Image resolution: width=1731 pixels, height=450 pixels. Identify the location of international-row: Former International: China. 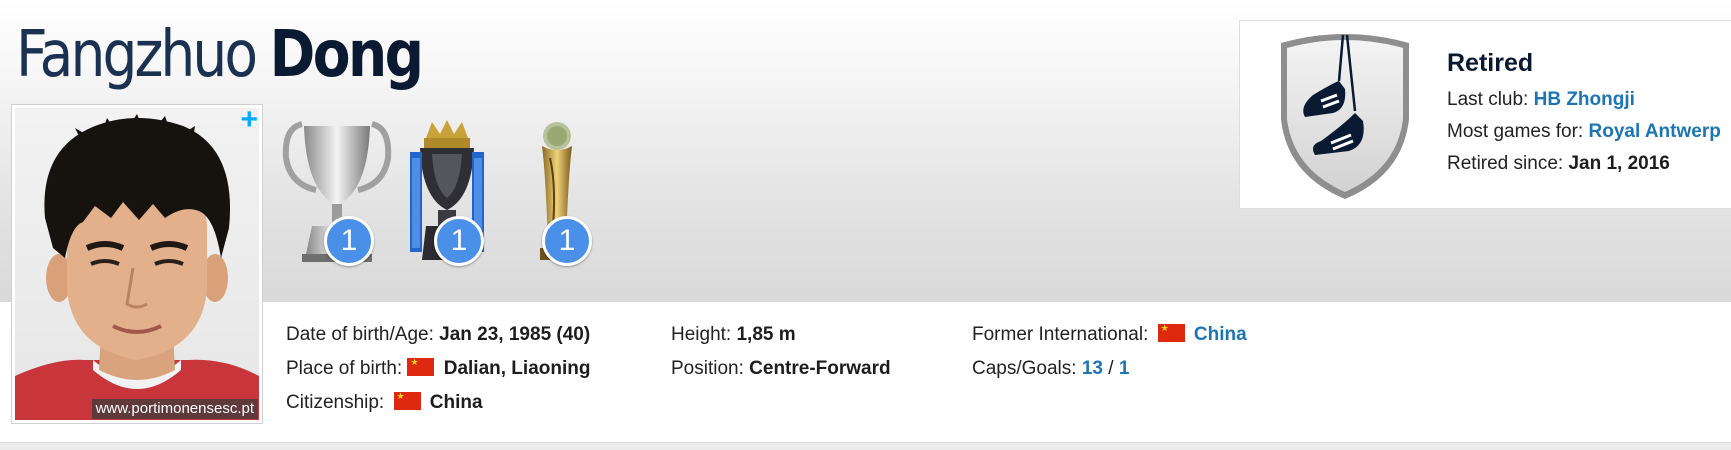
(1109, 335).